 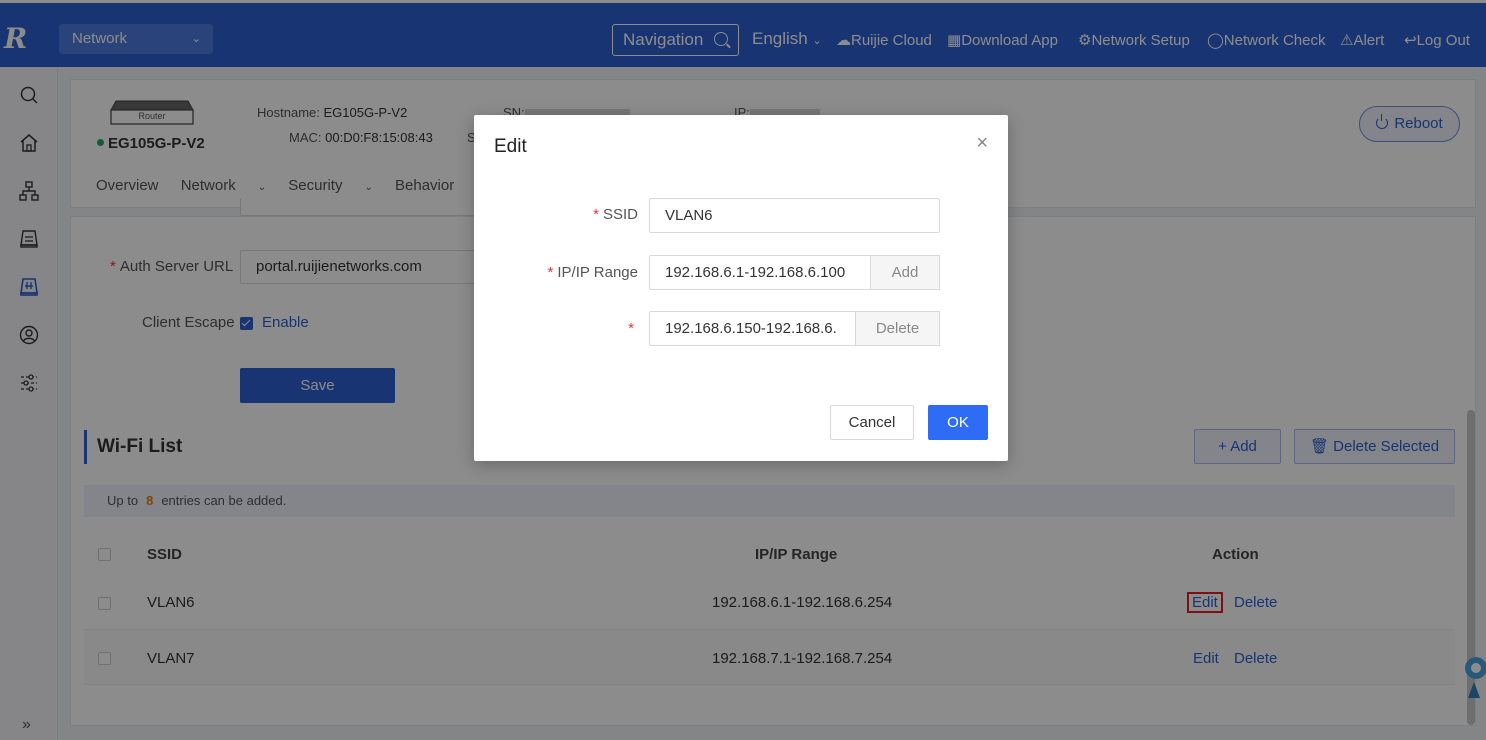 What do you see at coordinates (592, 272) in the screenshot?
I see `ip-range-label: * IP/IP Range` at bounding box center [592, 272].